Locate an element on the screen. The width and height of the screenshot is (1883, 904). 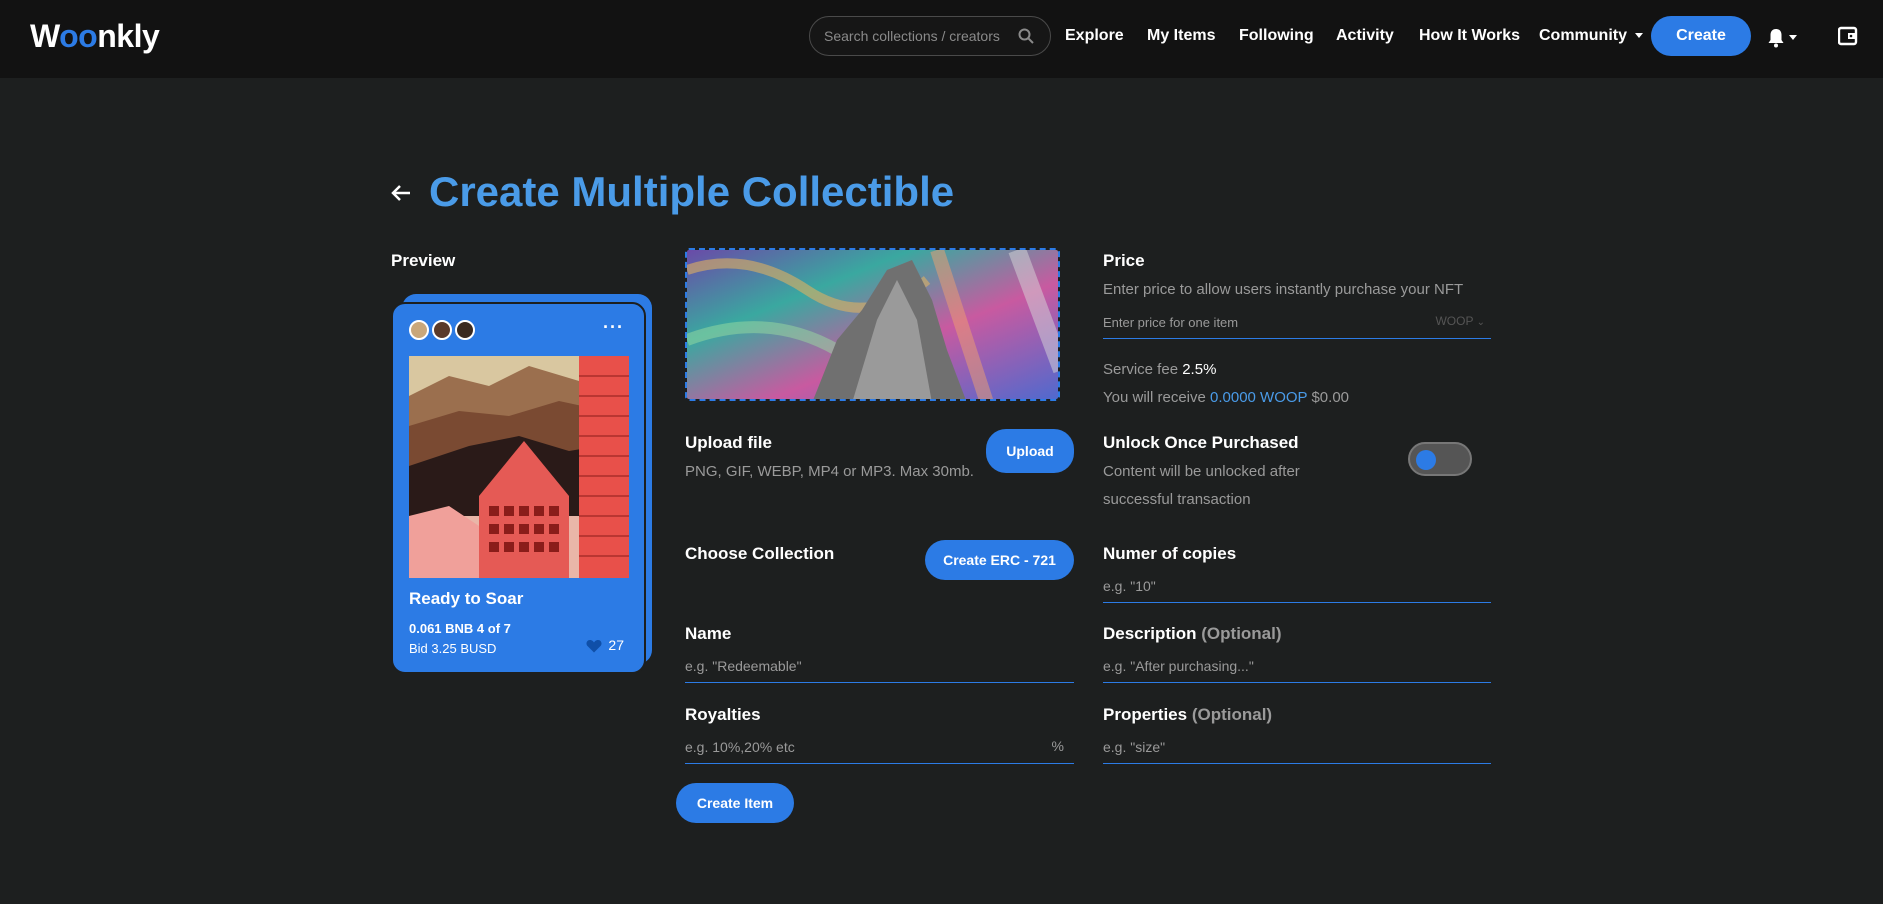
properties-input is located at coordinates (1297, 747).